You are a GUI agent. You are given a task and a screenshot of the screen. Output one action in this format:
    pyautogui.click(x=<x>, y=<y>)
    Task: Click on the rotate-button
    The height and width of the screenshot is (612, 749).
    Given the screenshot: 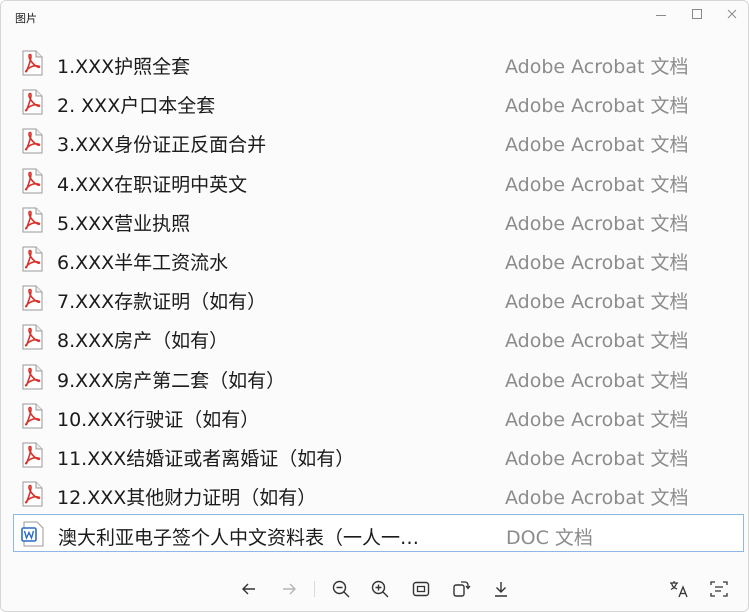 What is the action you would take?
    pyautogui.click(x=461, y=589)
    